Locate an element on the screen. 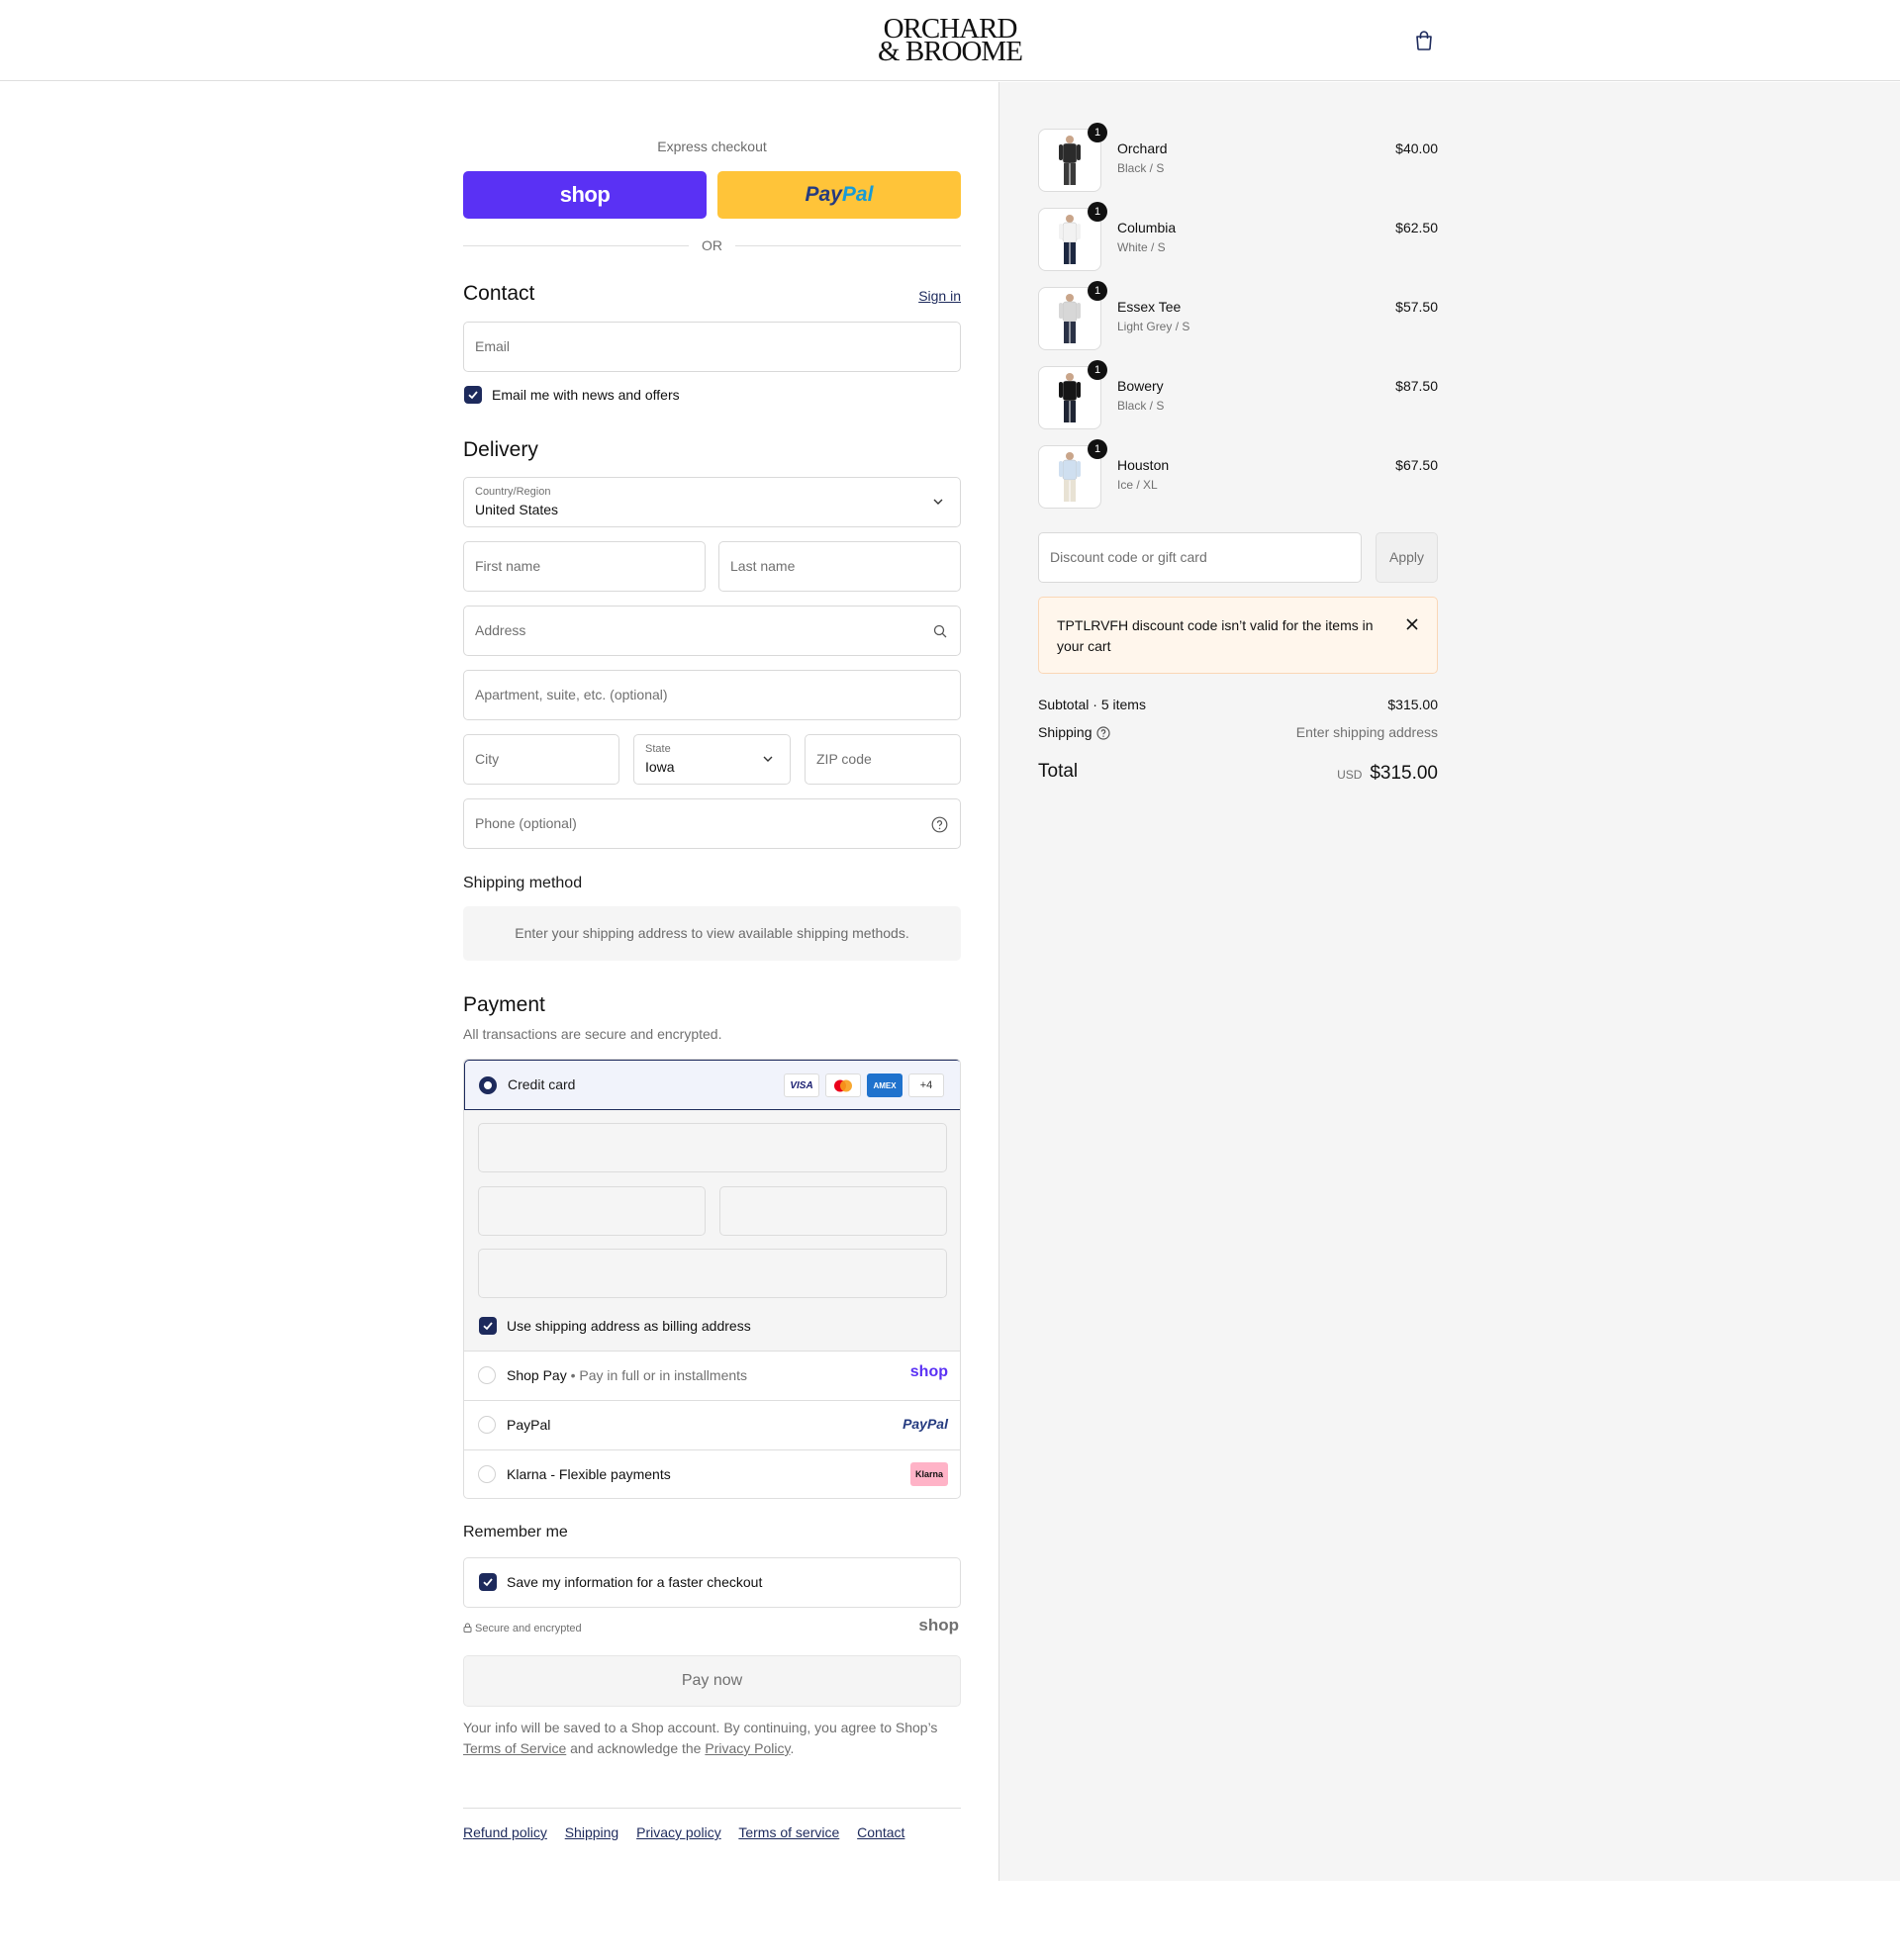 This screenshot has height=1960, width=1900. klarna-label: Klarna - Flexible payments is located at coordinates (589, 1474).